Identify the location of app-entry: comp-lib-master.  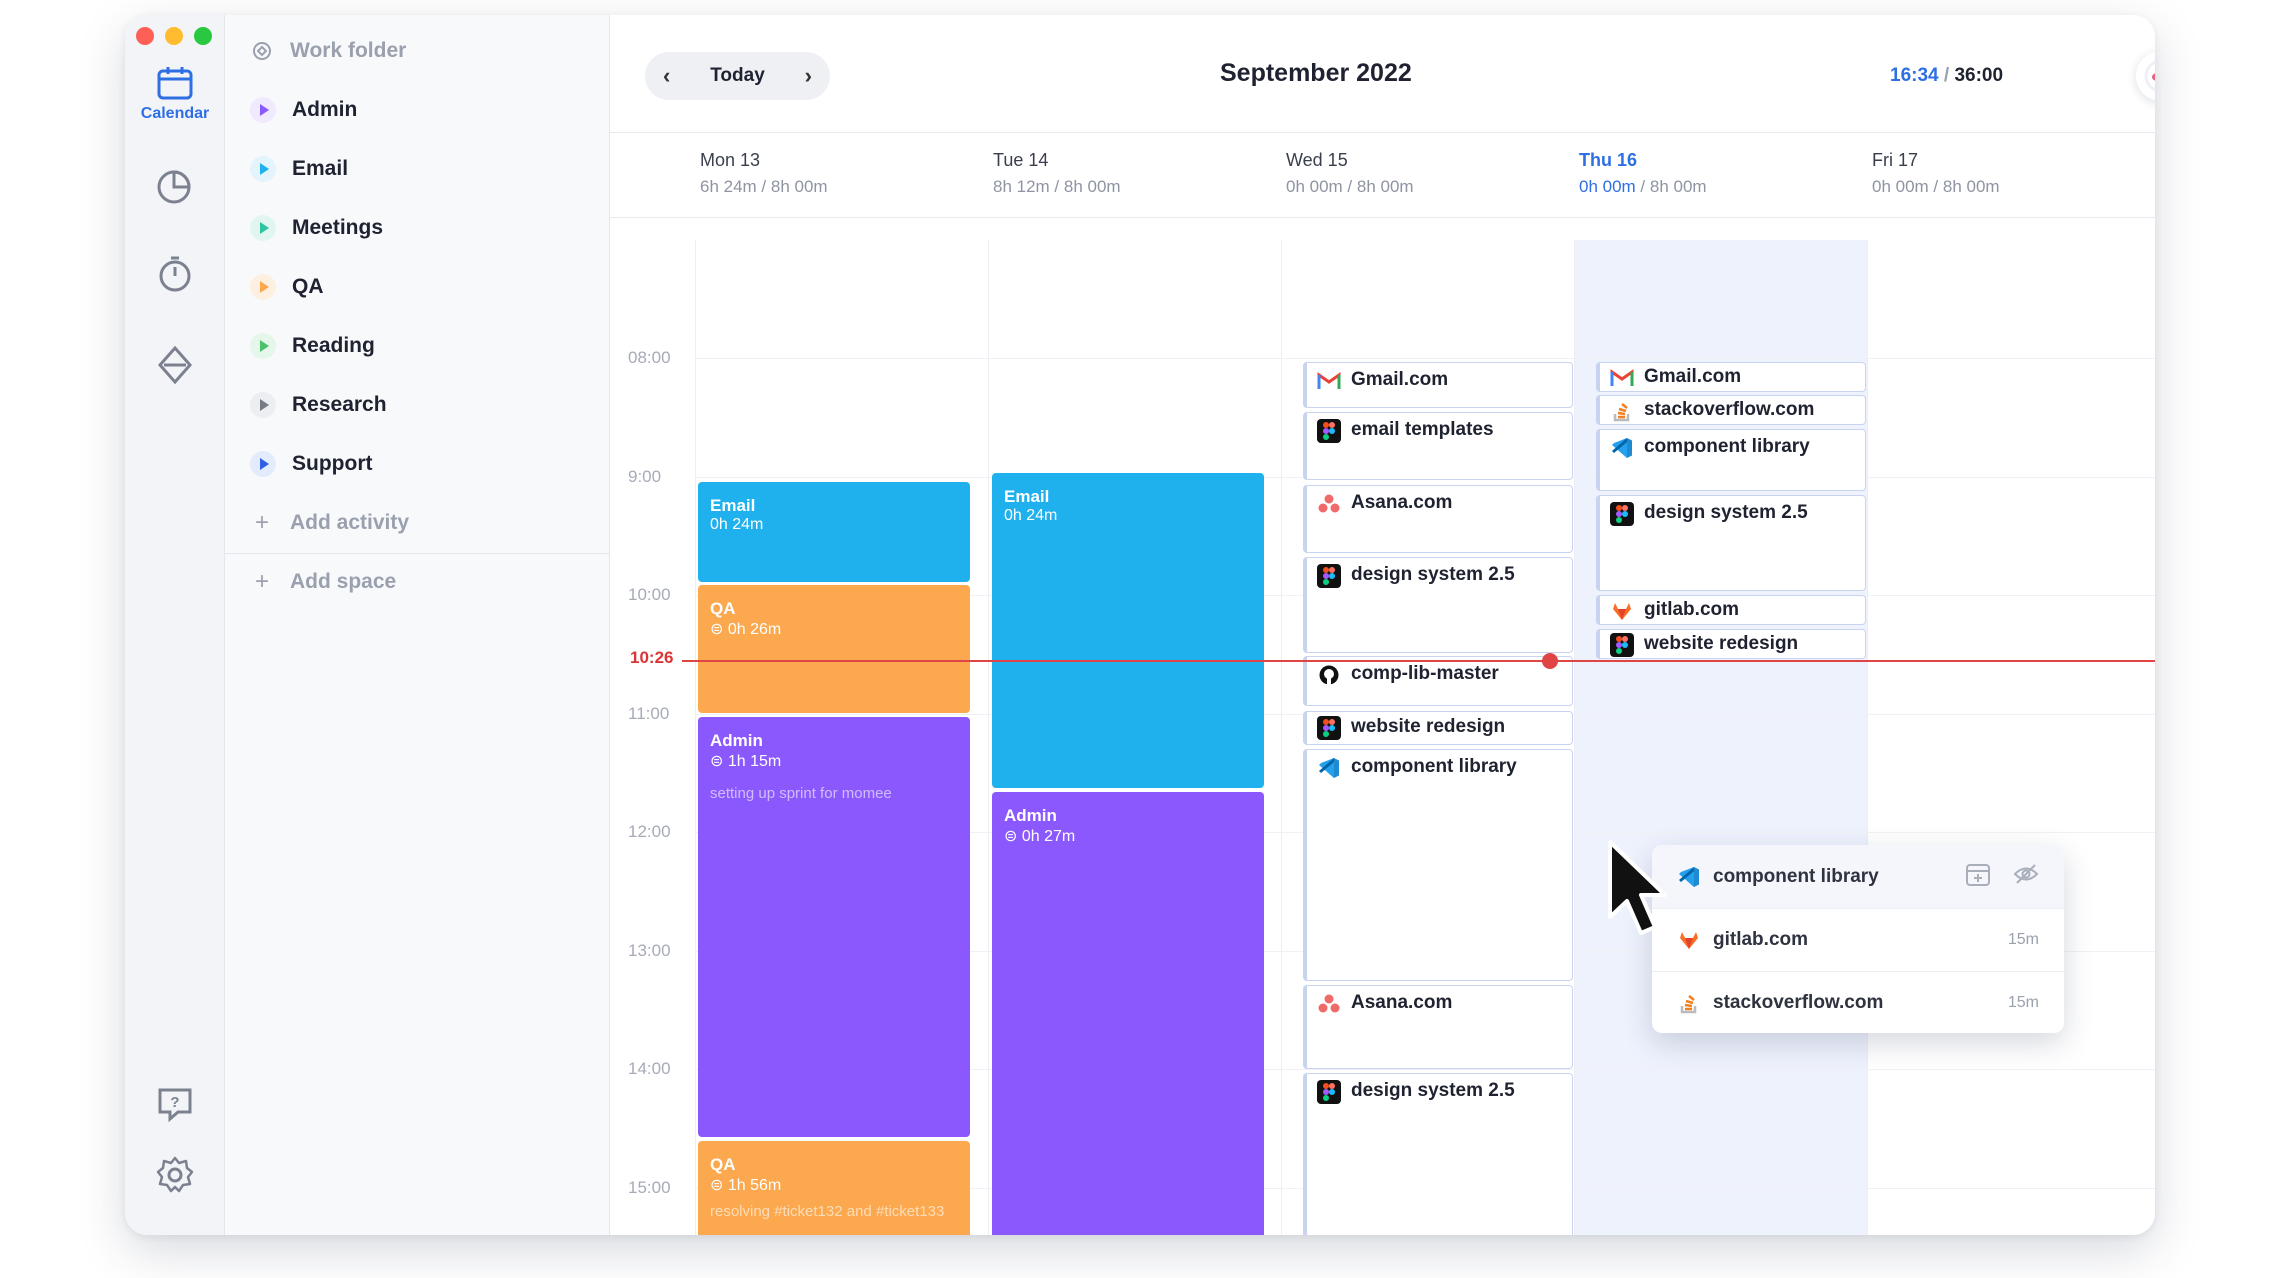
(1438, 681).